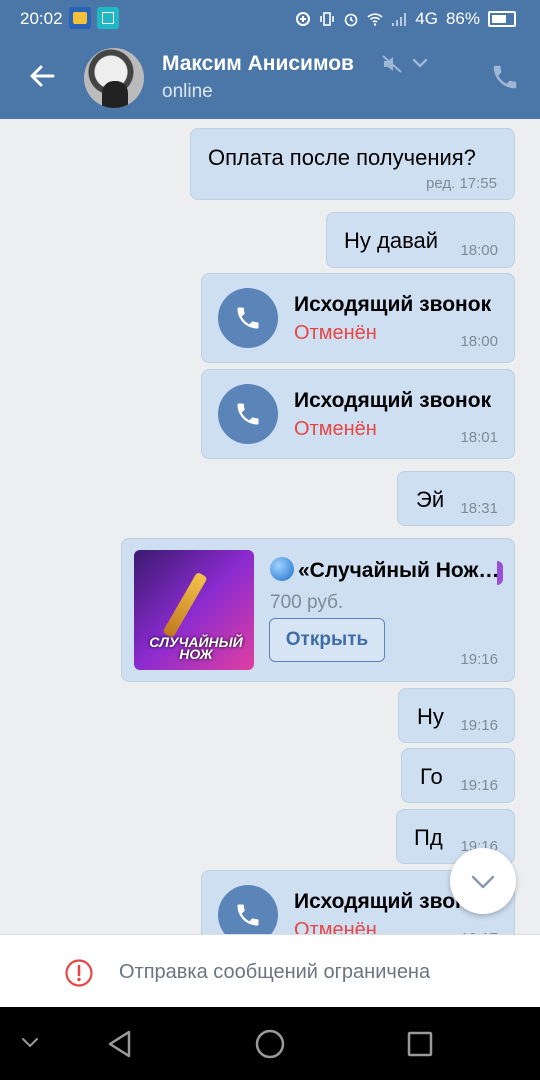 Image resolution: width=540 pixels, height=1080 pixels. Describe the element at coordinates (428, 837) in the screenshot. I see `message-text: Пд` at that location.